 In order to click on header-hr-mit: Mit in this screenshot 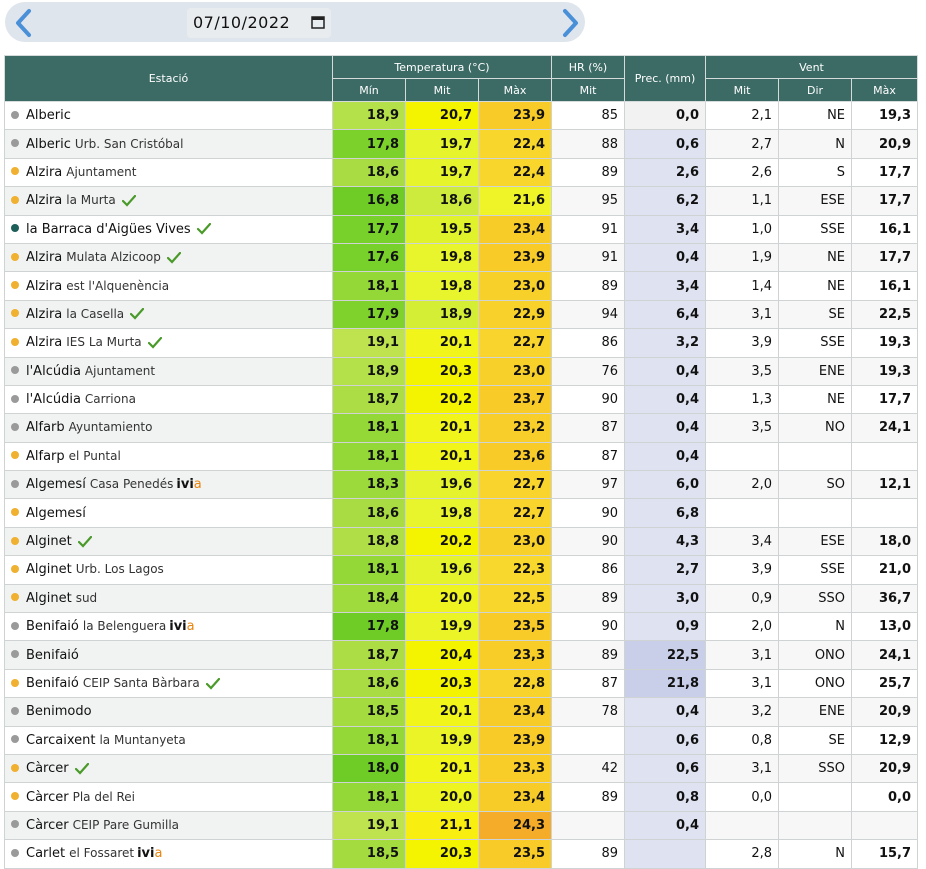, I will do `click(588, 90)`.